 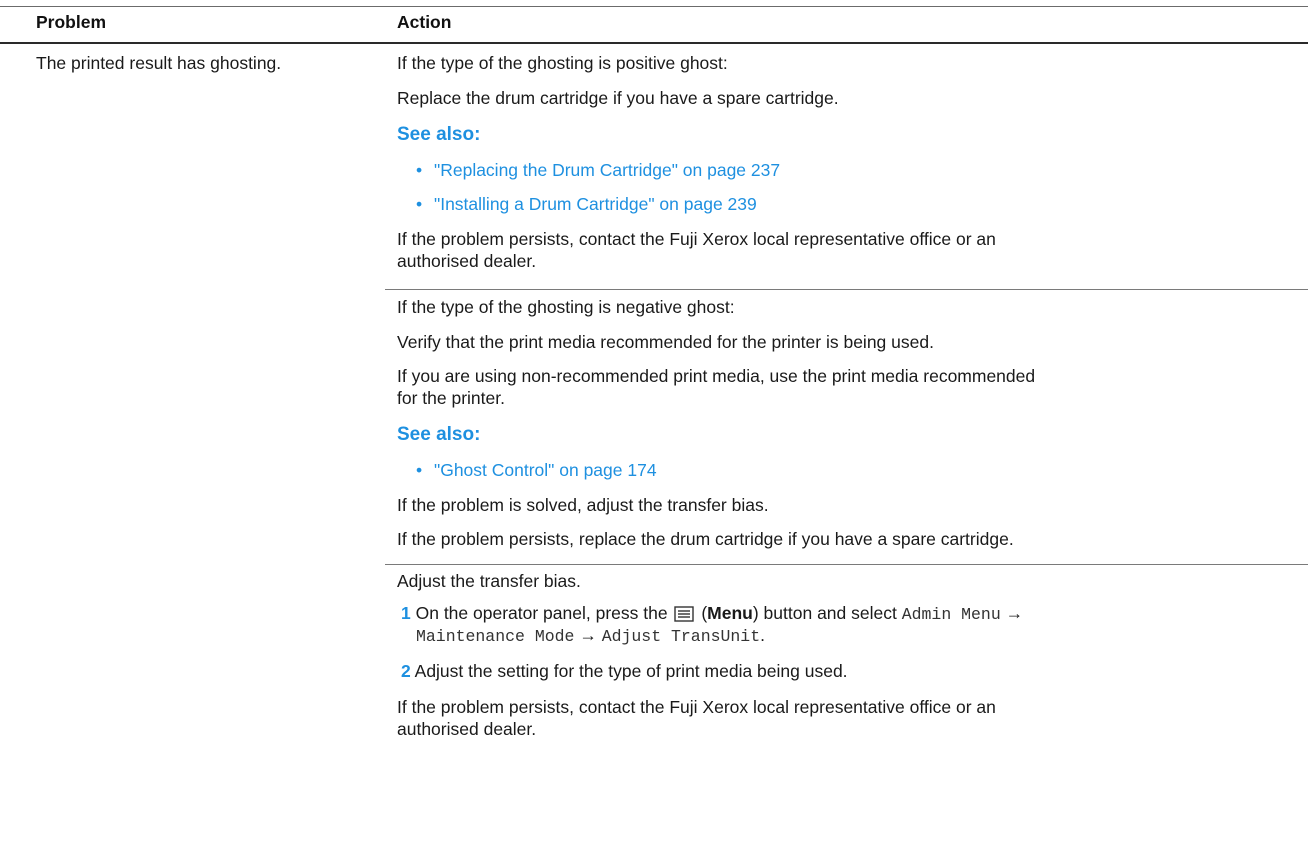 What do you see at coordinates (451, 398) in the screenshot?
I see `section2-nonrecommended-line2: for the printer.` at bounding box center [451, 398].